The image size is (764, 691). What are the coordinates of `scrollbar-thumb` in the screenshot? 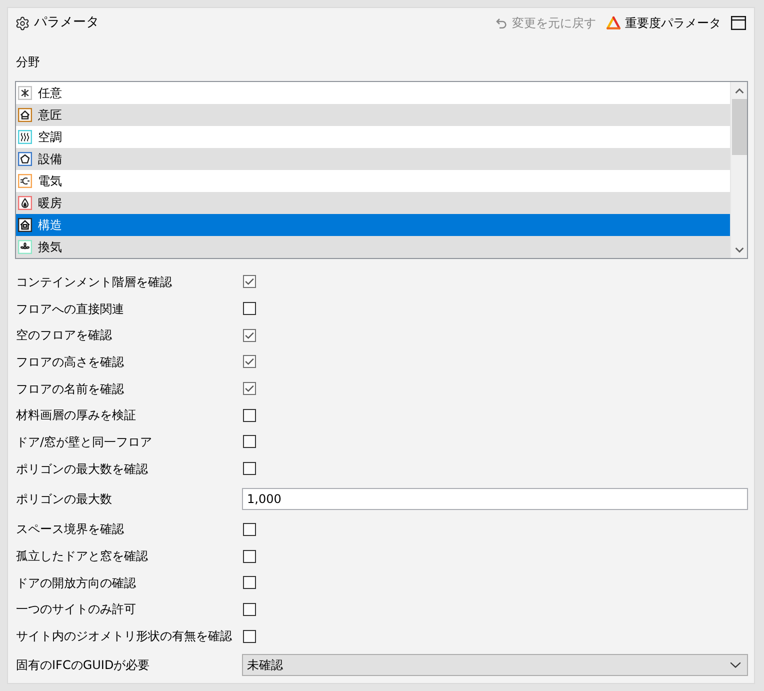 It's located at (739, 127).